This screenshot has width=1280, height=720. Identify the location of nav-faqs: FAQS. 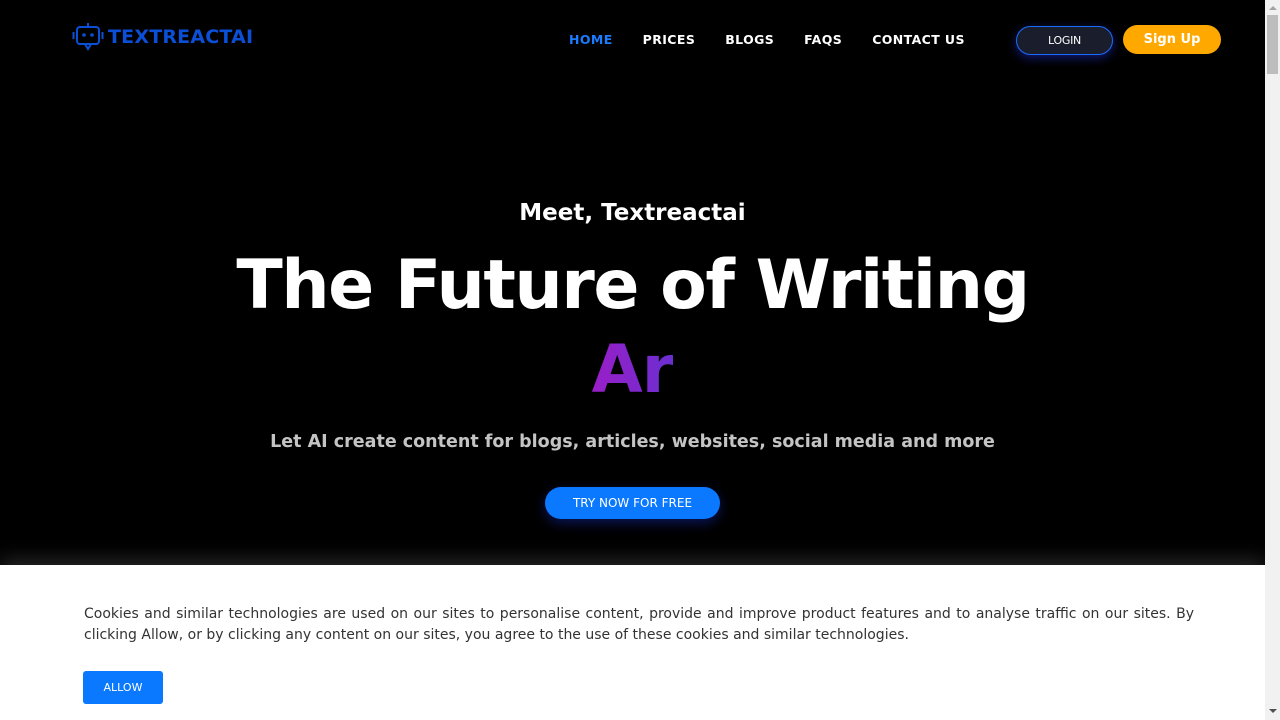
(823, 40).